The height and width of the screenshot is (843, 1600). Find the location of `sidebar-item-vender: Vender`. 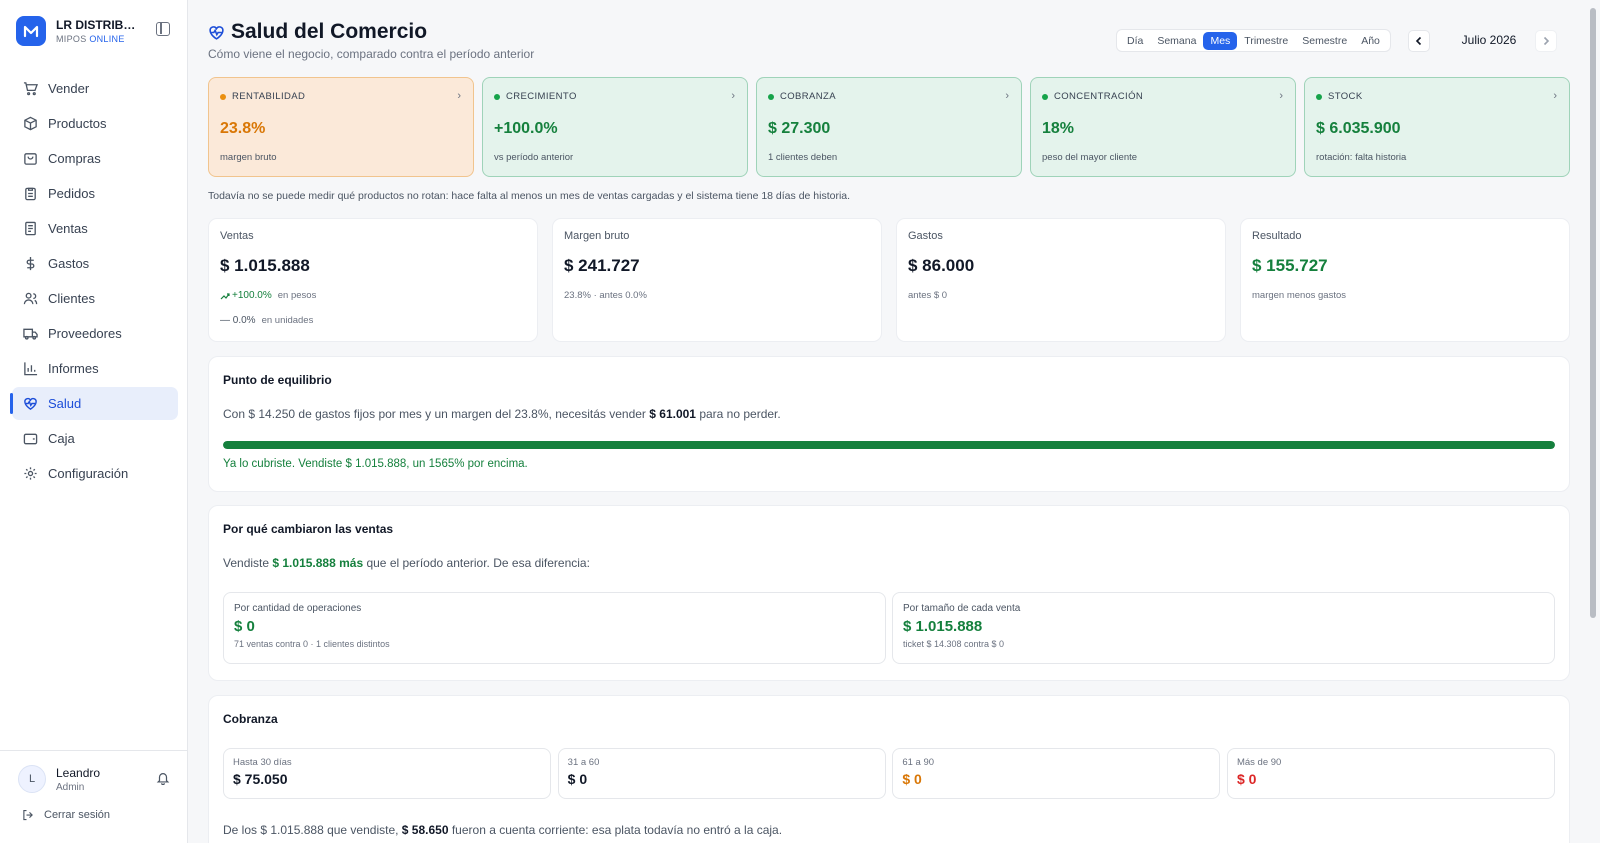

sidebar-item-vender: Vender is located at coordinates (95, 88).